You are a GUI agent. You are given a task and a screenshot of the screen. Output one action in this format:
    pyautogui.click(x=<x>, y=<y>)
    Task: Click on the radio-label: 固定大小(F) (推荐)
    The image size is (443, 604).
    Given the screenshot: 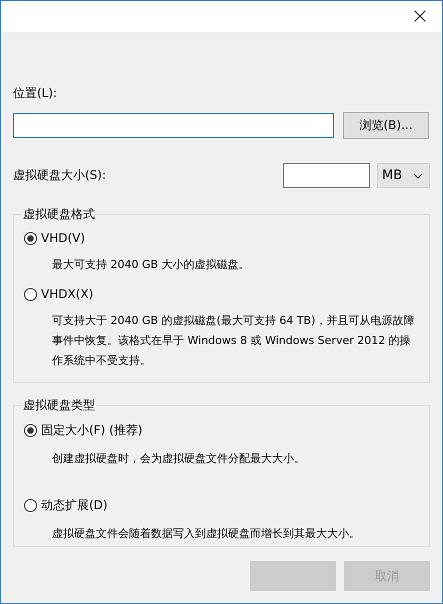 What is the action you would take?
    pyautogui.click(x=91, y=430)
    